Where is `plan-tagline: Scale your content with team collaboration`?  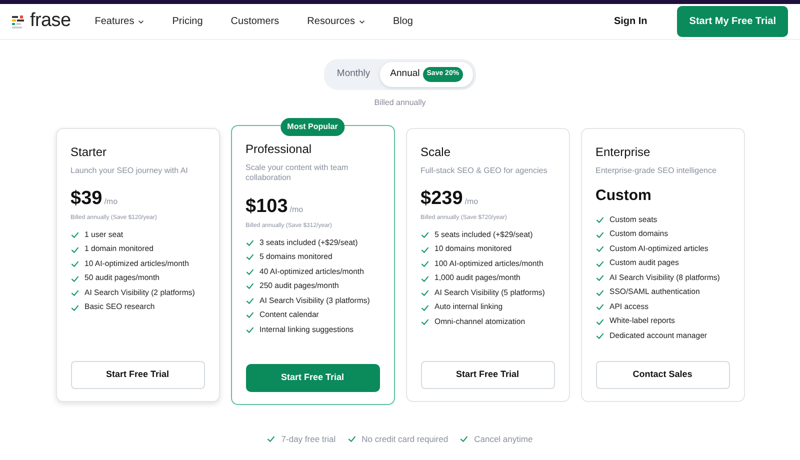
plan-tagline: Scale your content with team collaboration is located at coordinates (298, 173).